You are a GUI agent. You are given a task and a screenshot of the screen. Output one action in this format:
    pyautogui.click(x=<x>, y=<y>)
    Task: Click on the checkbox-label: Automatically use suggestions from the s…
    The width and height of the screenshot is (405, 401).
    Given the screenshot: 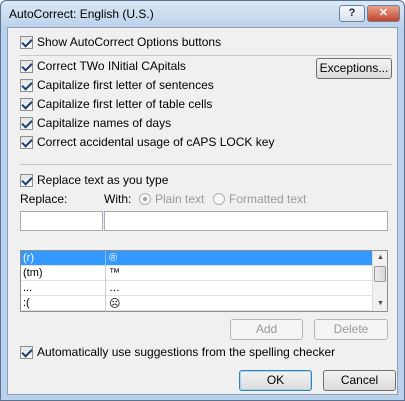 What is the action you would take?
    pyautogui.click(x=186, y=352)
    